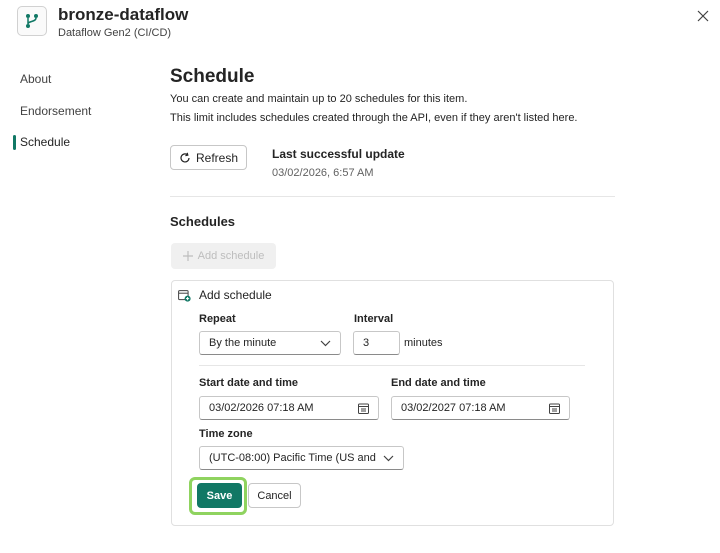  I want to click on interval-unit: minutes, so click(423, 343).